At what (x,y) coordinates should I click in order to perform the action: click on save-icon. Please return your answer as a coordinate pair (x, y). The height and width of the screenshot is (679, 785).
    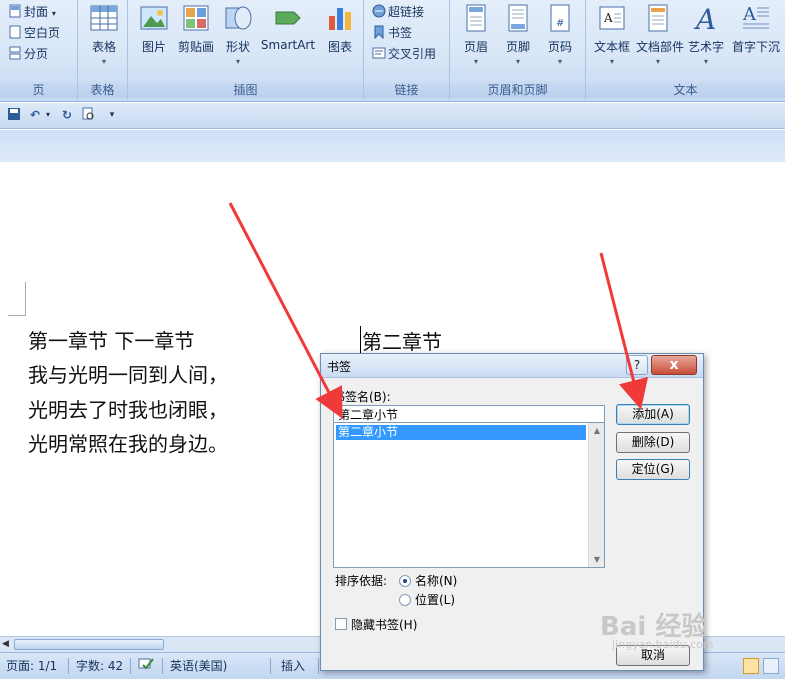
    Looking at the image, I should click on (14, 114).